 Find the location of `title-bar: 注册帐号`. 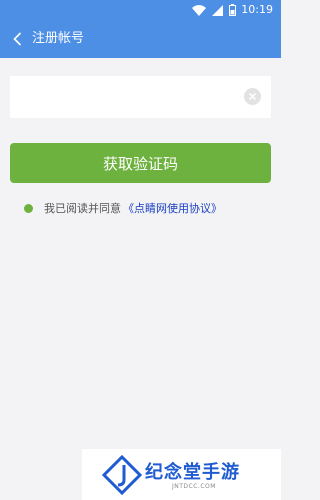

title-bar: 注册帐号 is located at coordinates (140, 39).